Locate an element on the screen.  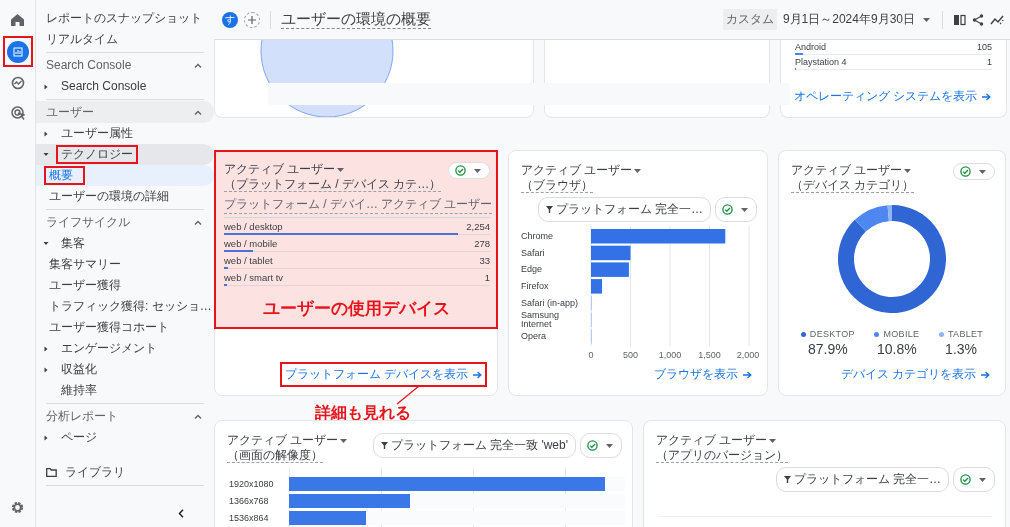
legend-label: TABLET is located at coordinates (966, 334).